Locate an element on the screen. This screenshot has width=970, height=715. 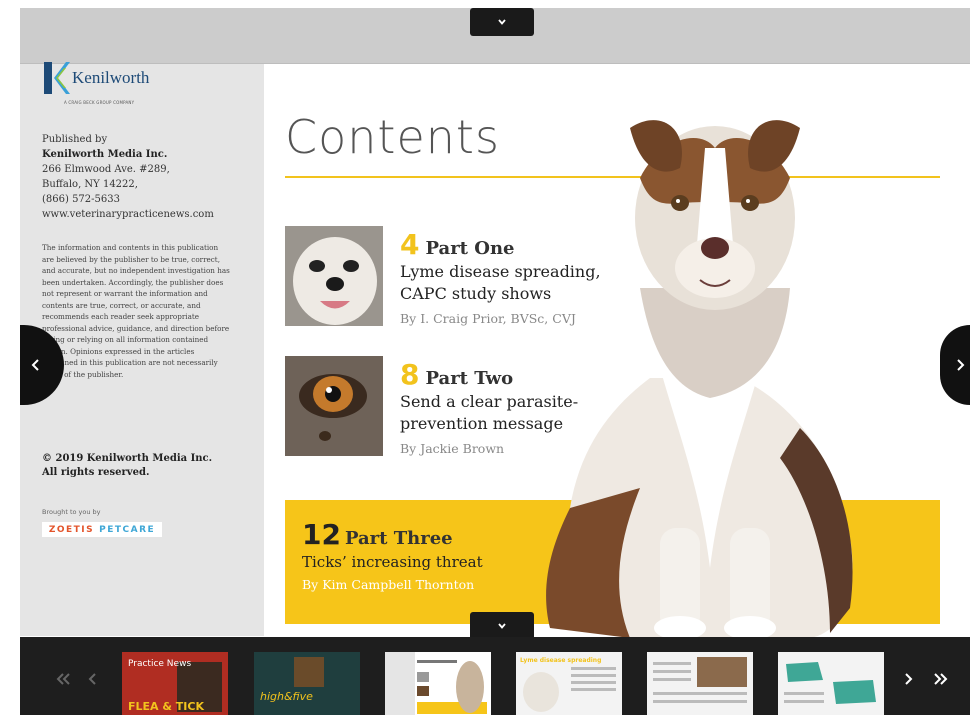
copyright-line-1: © 2019 Kenilworth Media Inc. is located at coordinates (127, 458).